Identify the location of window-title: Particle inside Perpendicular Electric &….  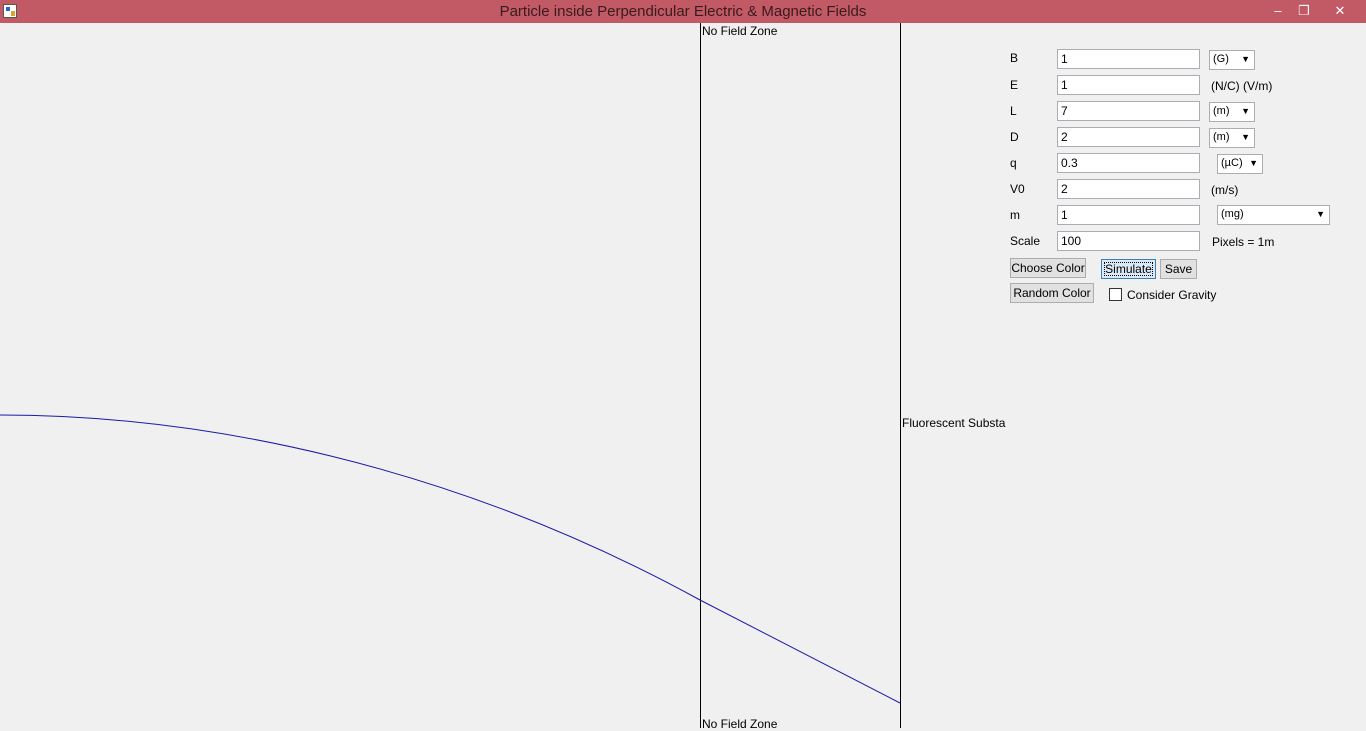
(683, 11).